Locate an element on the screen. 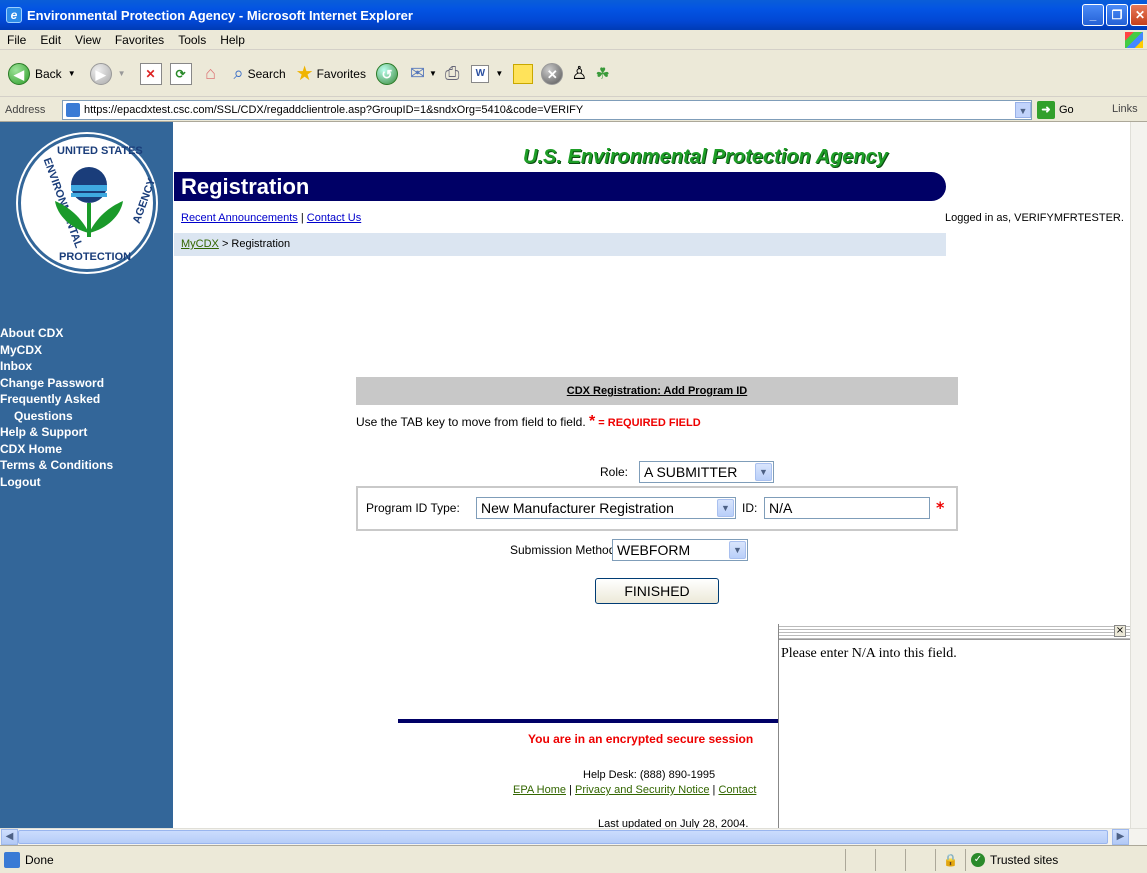  star-icon: ★ is located at coordinates (304, 74).